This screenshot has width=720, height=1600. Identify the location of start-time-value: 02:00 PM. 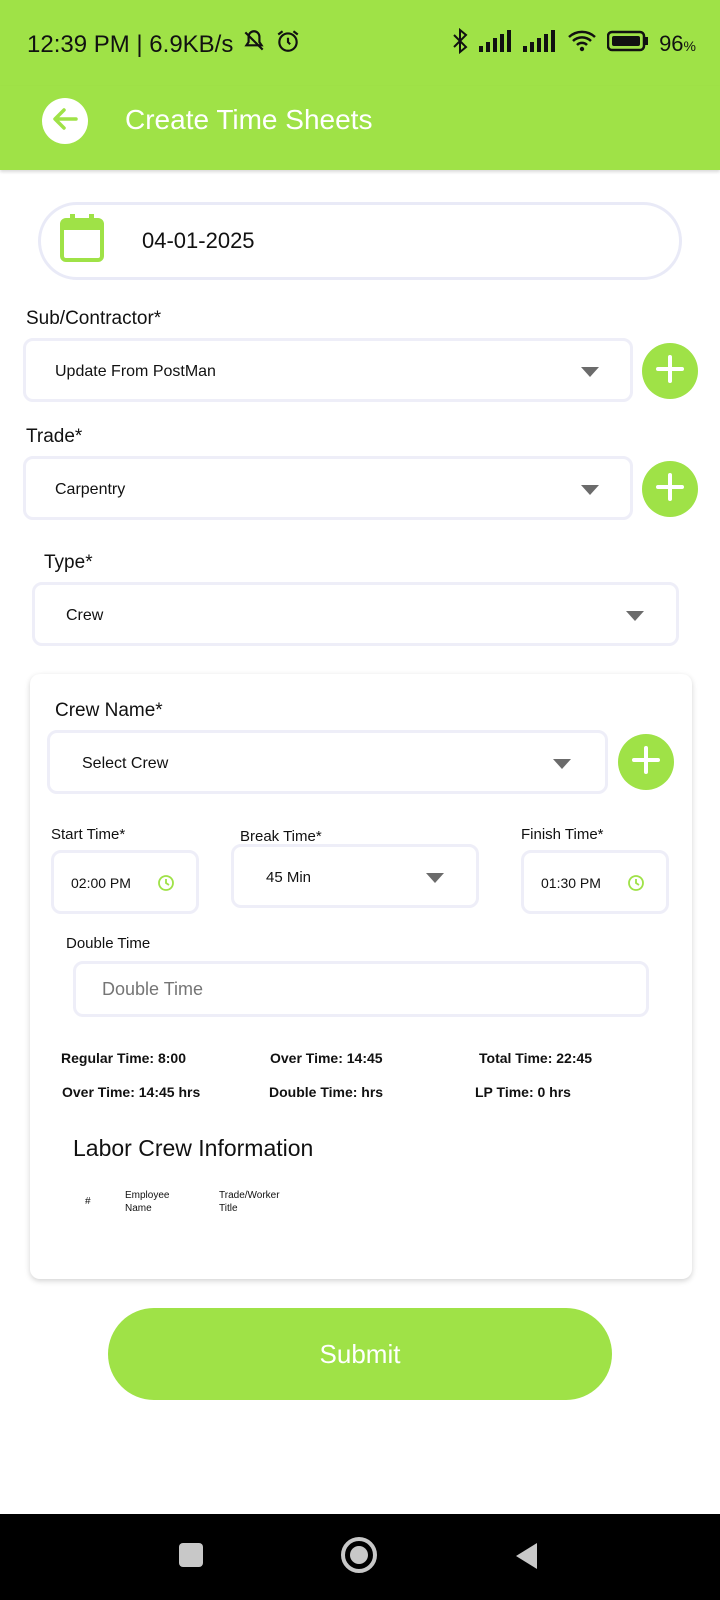
(101, 883).